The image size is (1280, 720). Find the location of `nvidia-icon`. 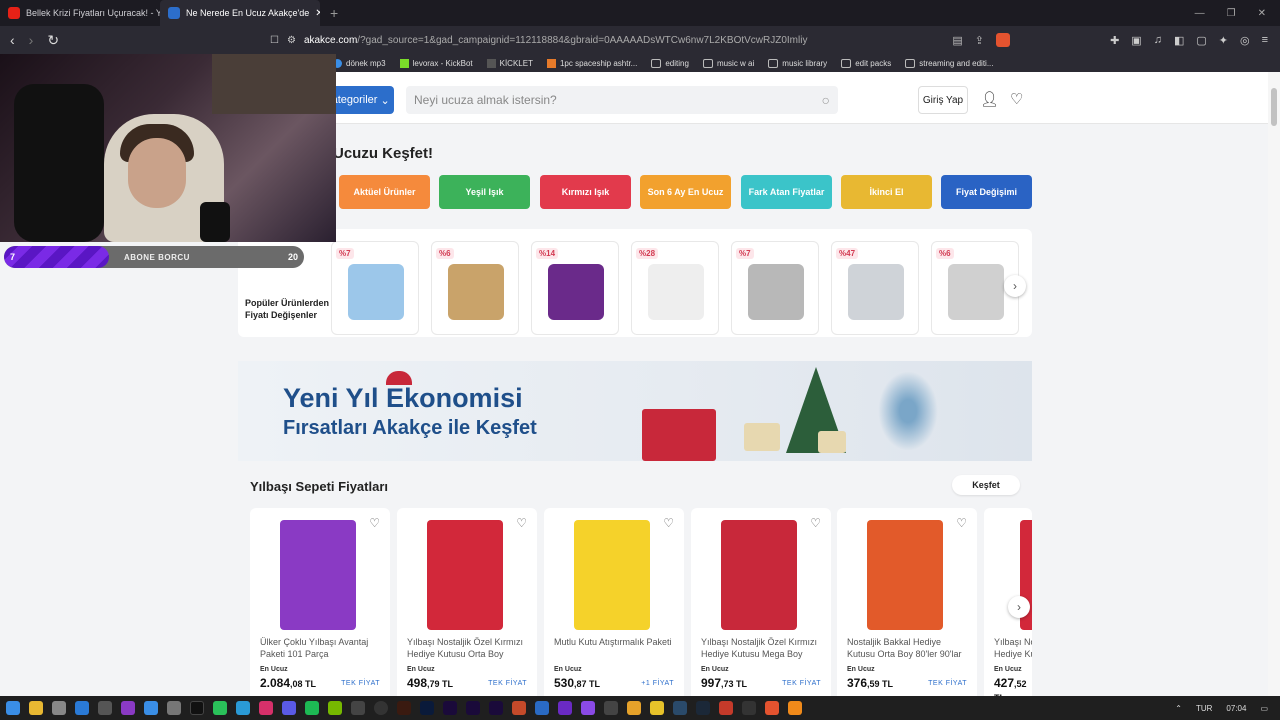

nvidia-icon is located at coordinates (335, 708).